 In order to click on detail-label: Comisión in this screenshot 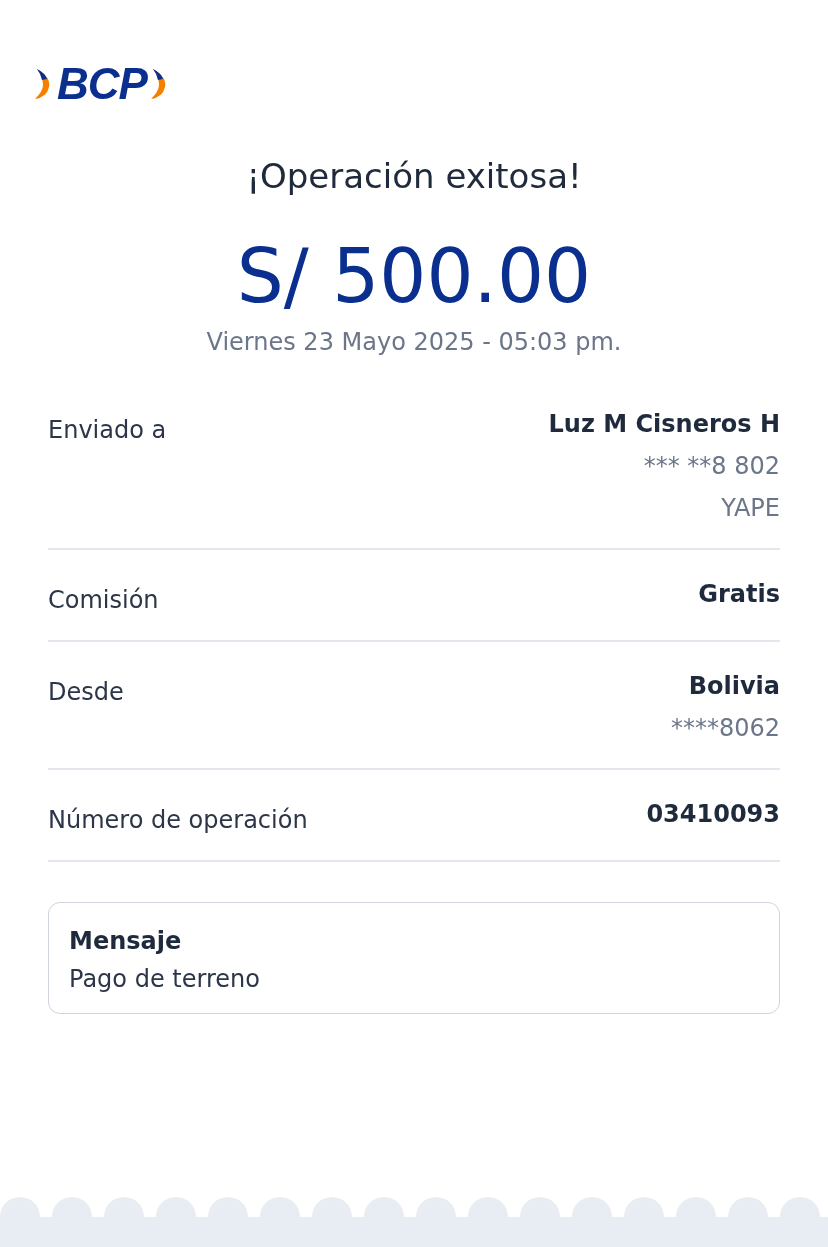, I will do `click(103, 599)`.